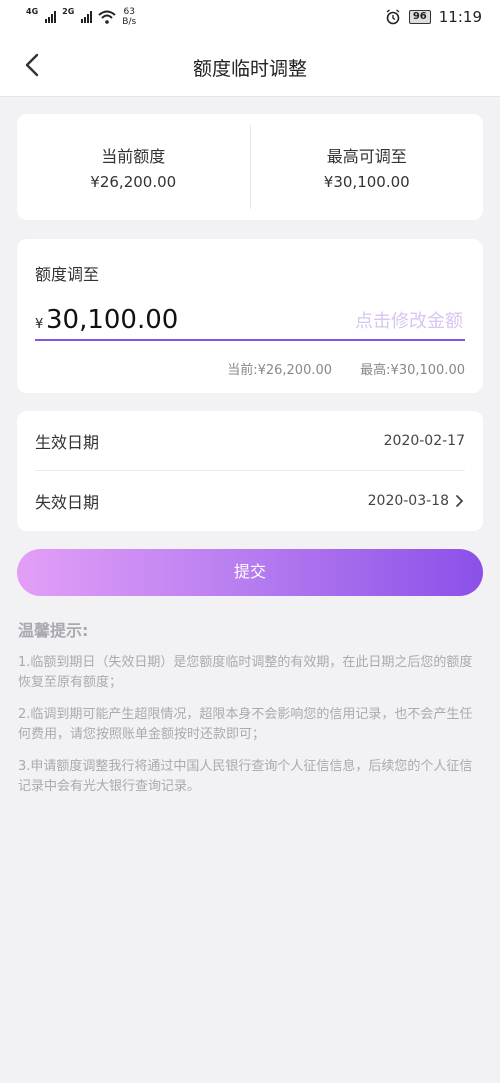  What do you see at coordinates (133, 182) in the screenshot?
I see `current-limit-value: ¥26,200.00` at bounding box center [133, 182].